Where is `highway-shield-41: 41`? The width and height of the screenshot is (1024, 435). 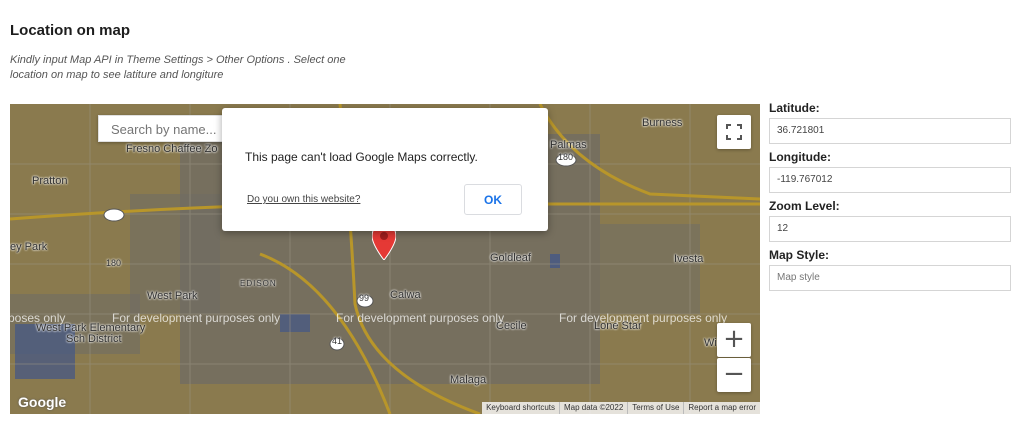
highway-shield-41: 41 is located at coordinates (337, 341).